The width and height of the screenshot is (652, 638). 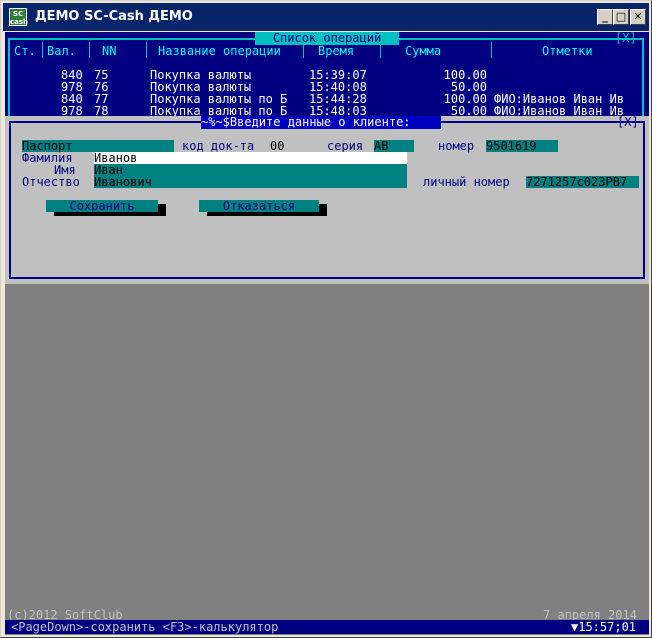 I want to click on personal-number-field: 7271257c023PB7, so click(x=582, y=182).